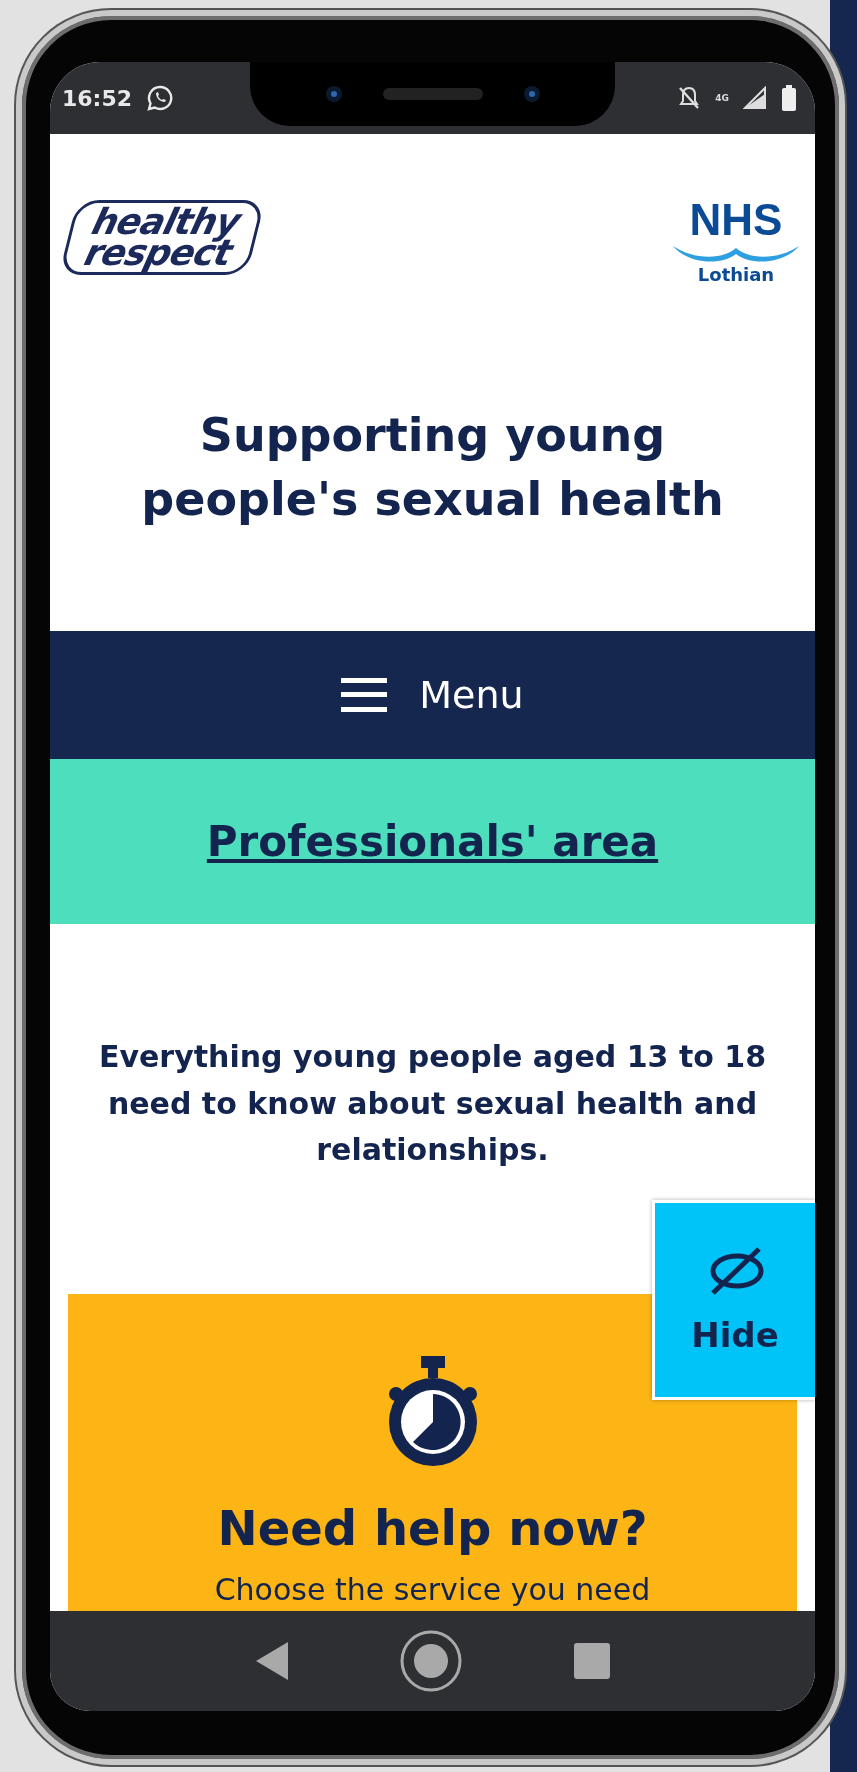  Describe the element at coordinates (432, 1589) in the screenshot. I see `help-subtitle: Choose the service you need` at that location.